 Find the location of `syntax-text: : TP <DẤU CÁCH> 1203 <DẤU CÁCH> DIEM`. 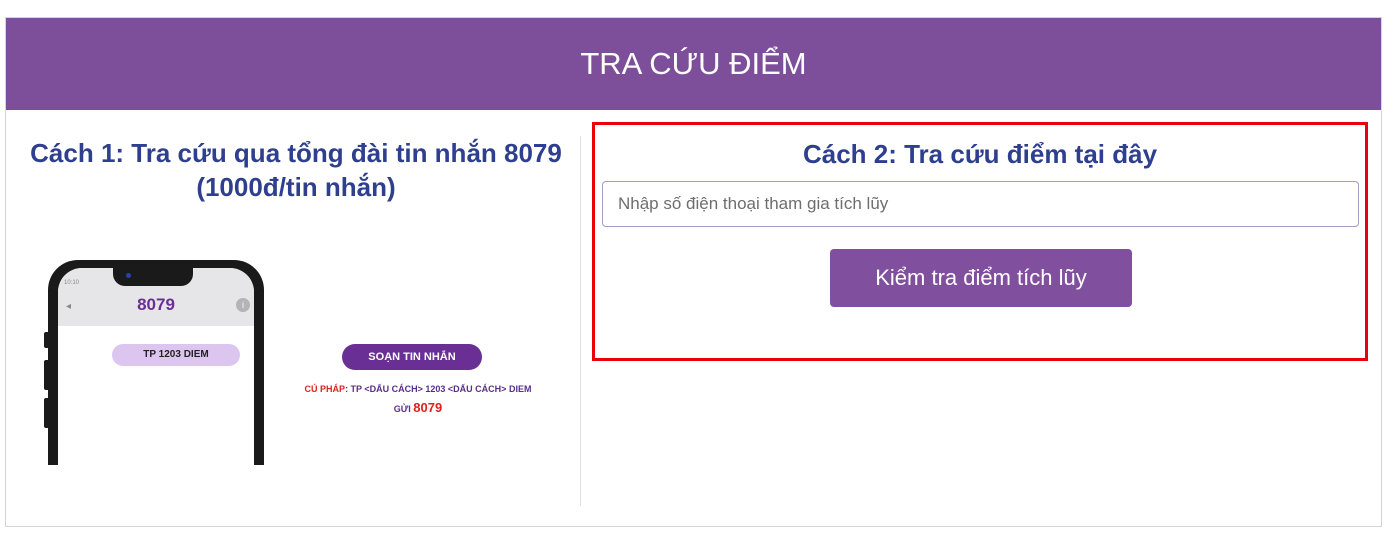

syntax-text: : TP <DẤU CÁCH> 1203 <DẤU CÁCH> DIEM is located at coordinates (438, 389).